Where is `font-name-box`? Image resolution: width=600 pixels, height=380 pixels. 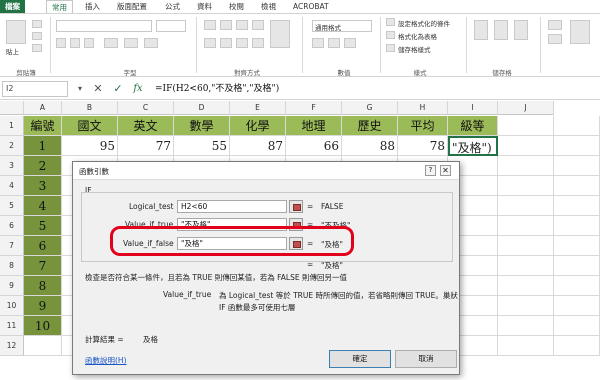
font-name-box is located at coordinates (104, 26).